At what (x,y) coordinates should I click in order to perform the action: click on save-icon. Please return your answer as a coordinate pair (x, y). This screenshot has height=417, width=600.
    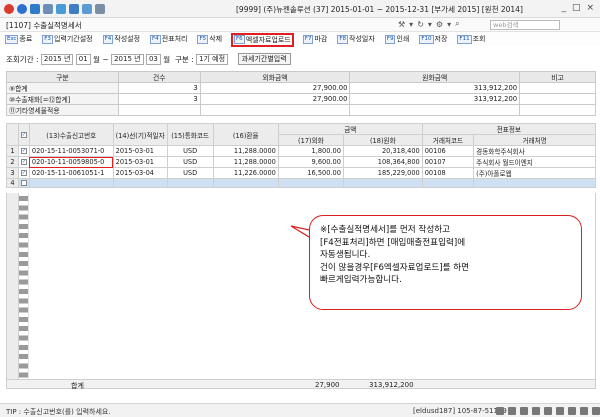
    Looking at the image, I should click on (35, 8).